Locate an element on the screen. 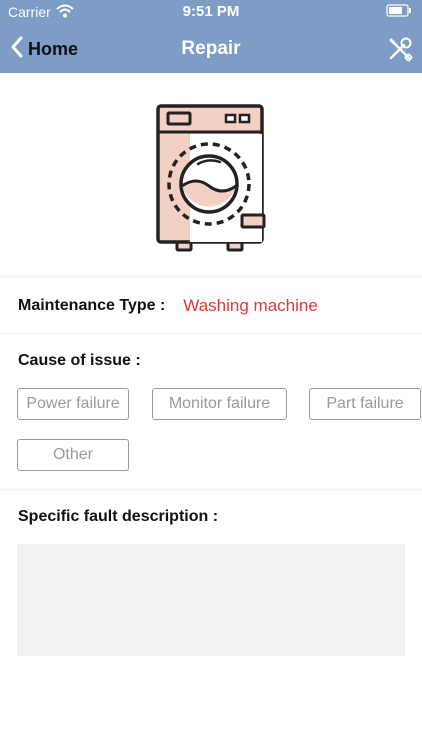 This screenshot has width=422, height=750. maintenance-type-row: Maintenance Type : Washing machine is located at coordinates (218, 306).